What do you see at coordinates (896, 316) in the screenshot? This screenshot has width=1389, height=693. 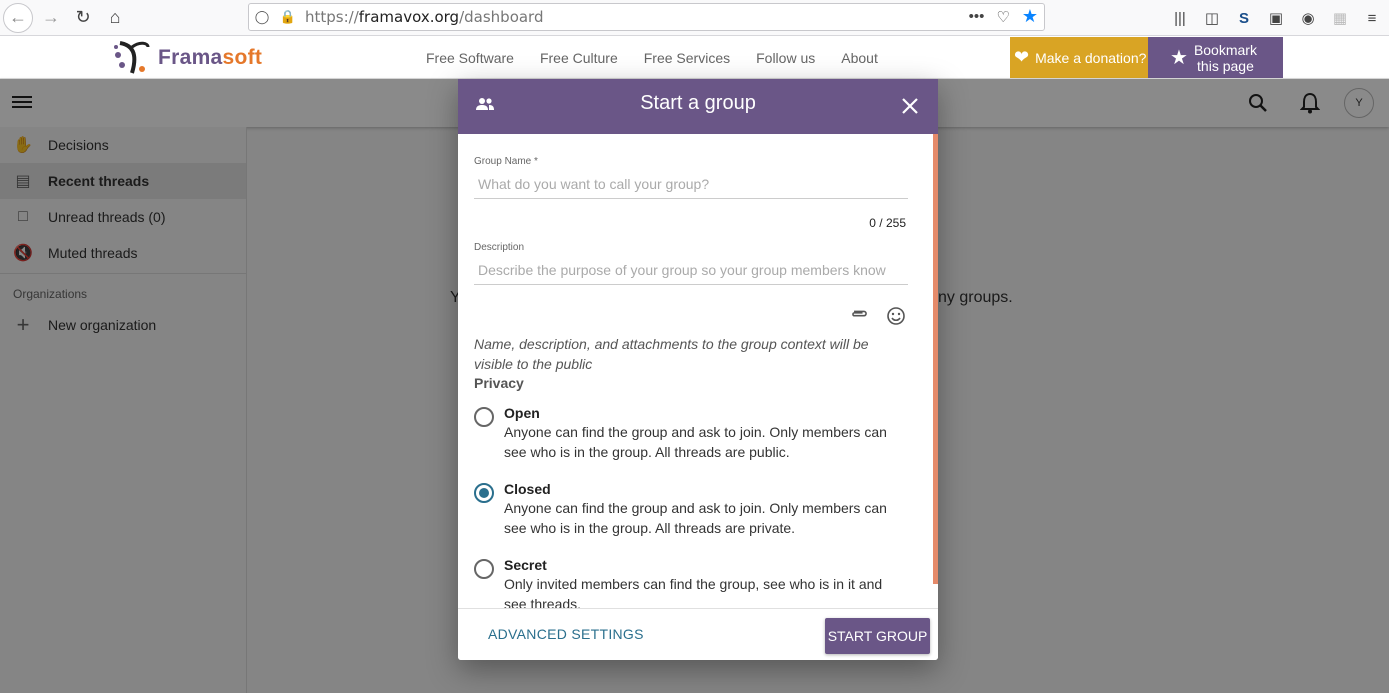 I see `emoji-icon` at bounding box center [896, 316].